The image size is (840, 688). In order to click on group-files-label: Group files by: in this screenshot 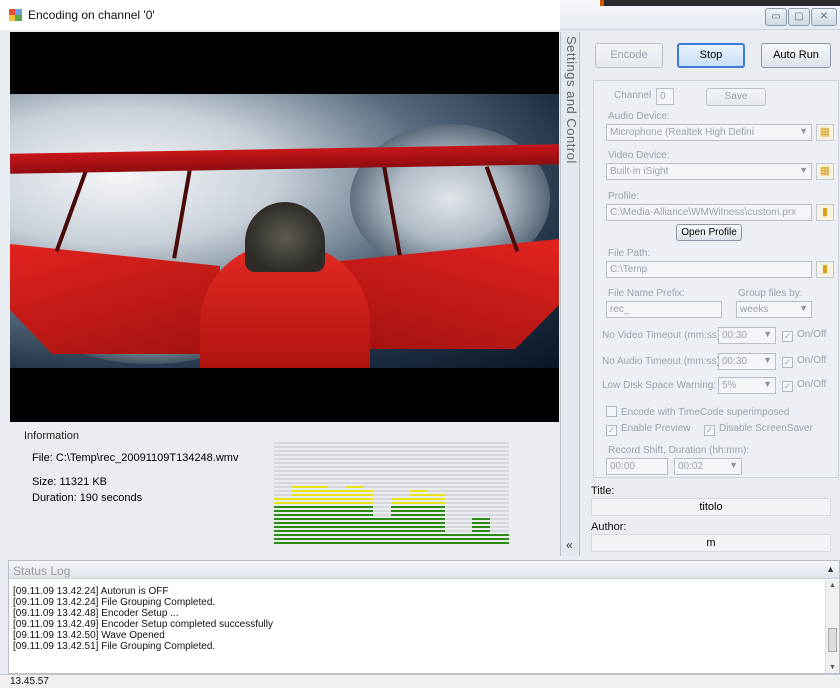, I will do `click(770, 293)`.